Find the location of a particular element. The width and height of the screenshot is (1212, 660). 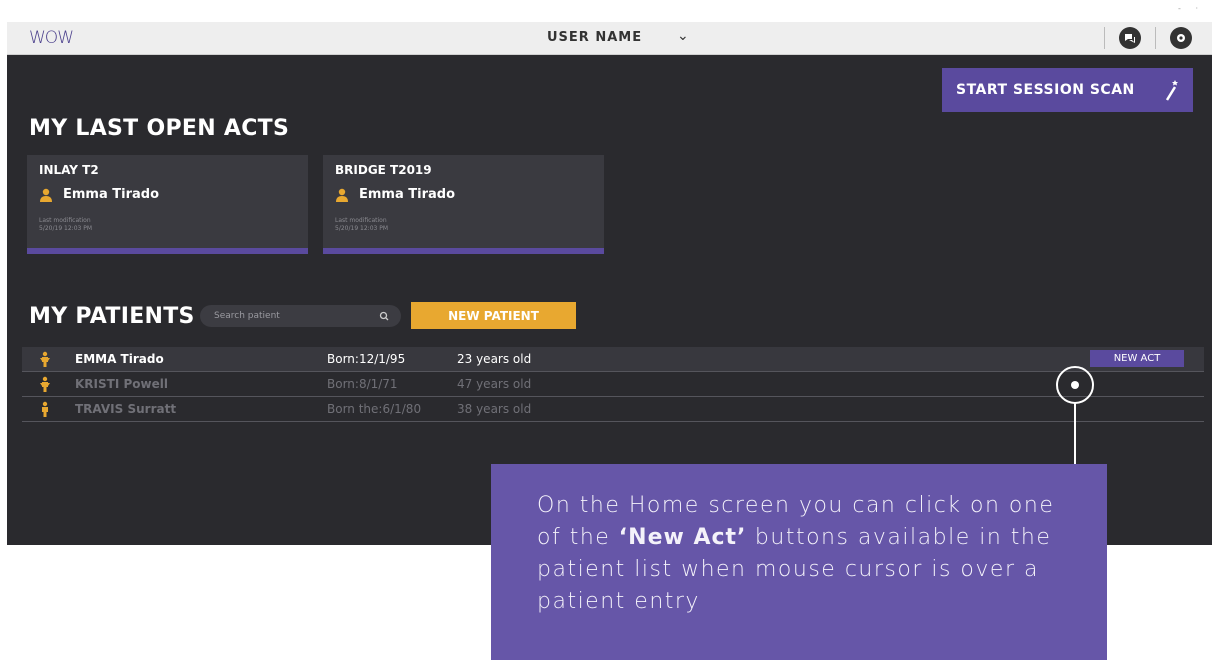

callout-text-bold: ‘New Act’ is located at coordinates (682, 537).